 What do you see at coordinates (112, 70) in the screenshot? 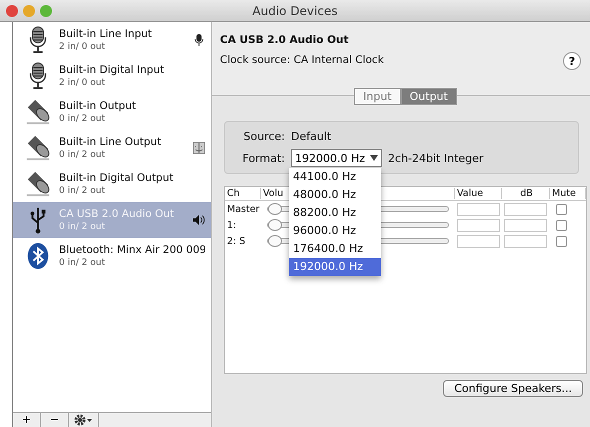
I see `device-name: Built-in Digital Input` at bounding box center [112, 70].